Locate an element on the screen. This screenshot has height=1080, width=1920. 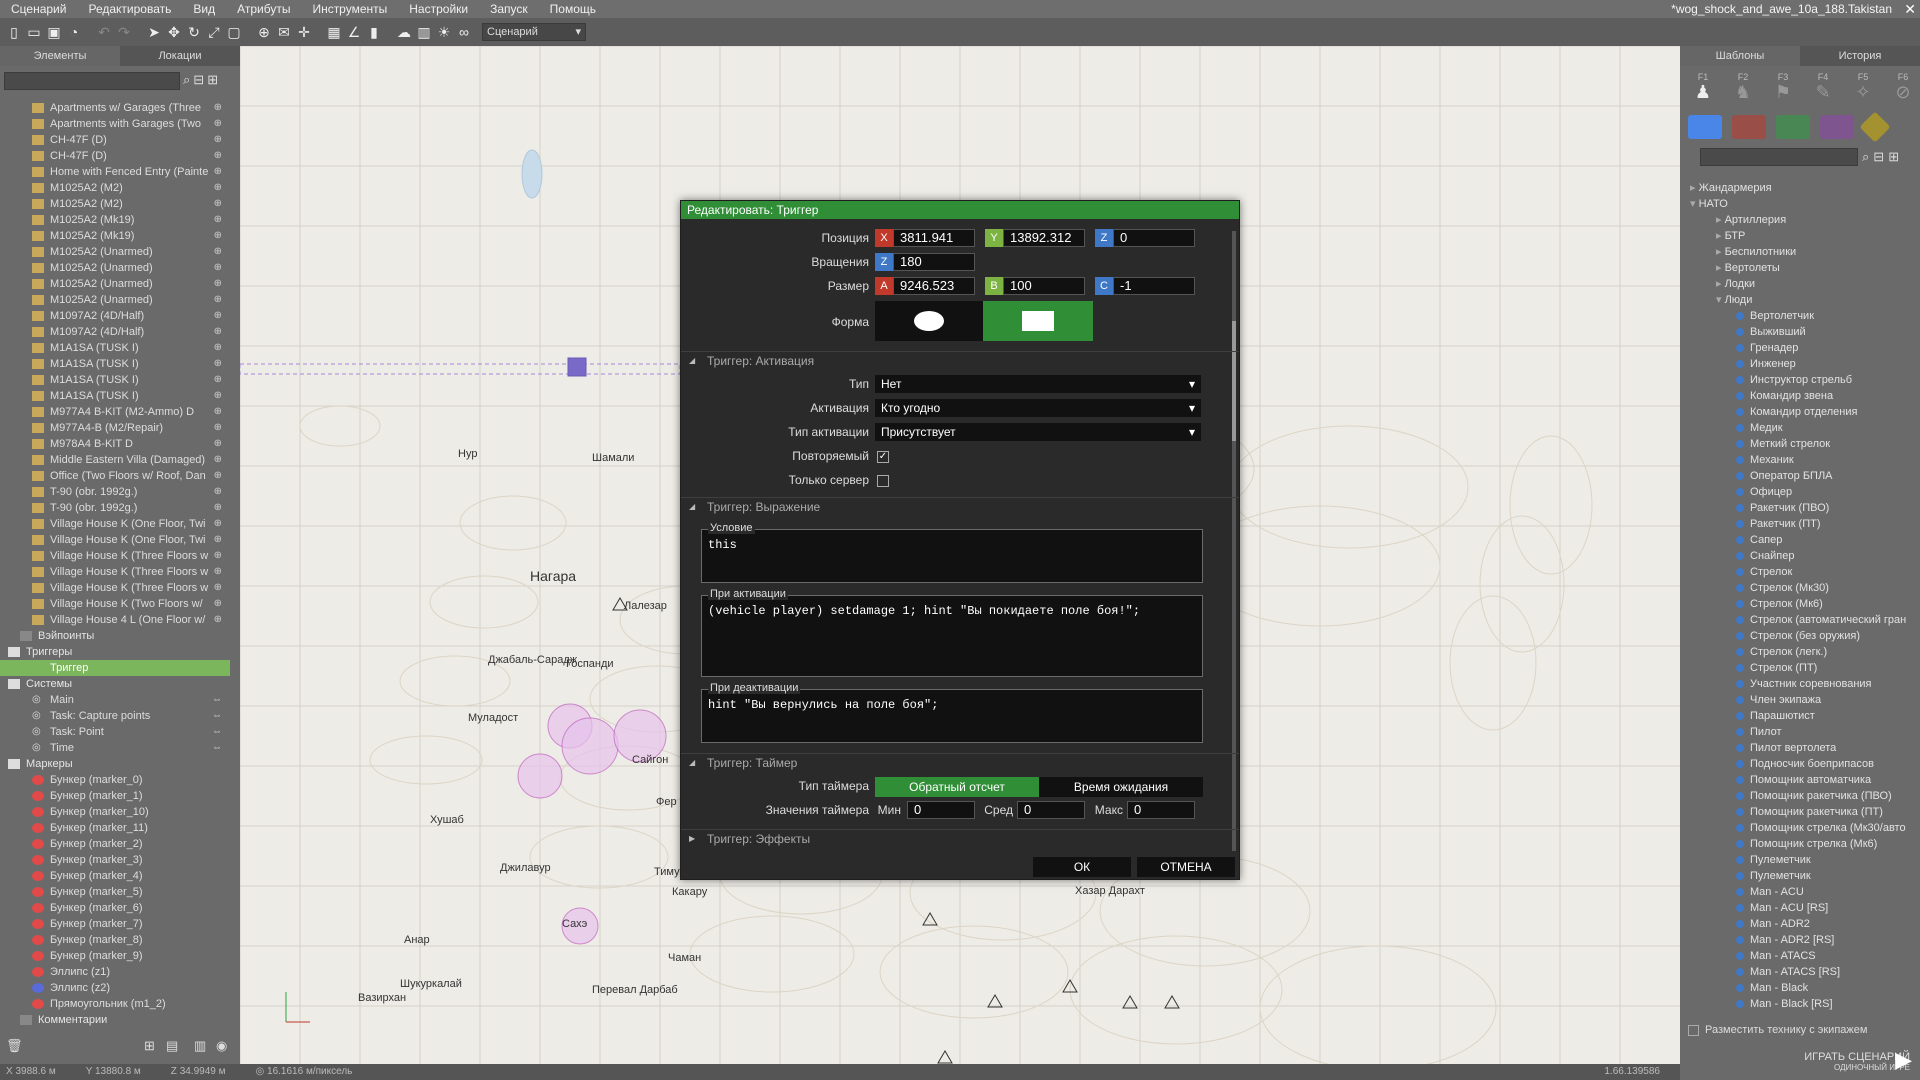
weather-icon: ☁ is located at coordinates (404, 32).